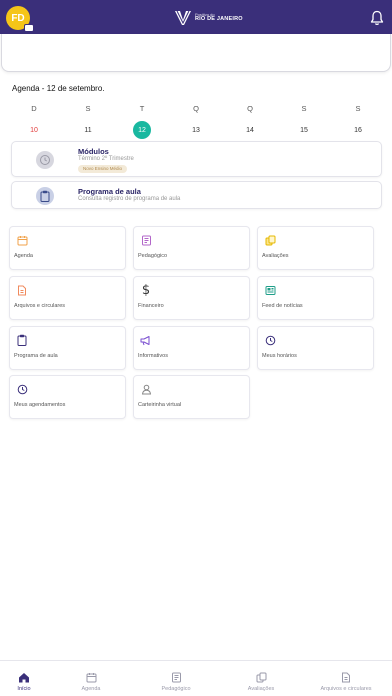  I want to click on avatar: FD, so click(20, 19).